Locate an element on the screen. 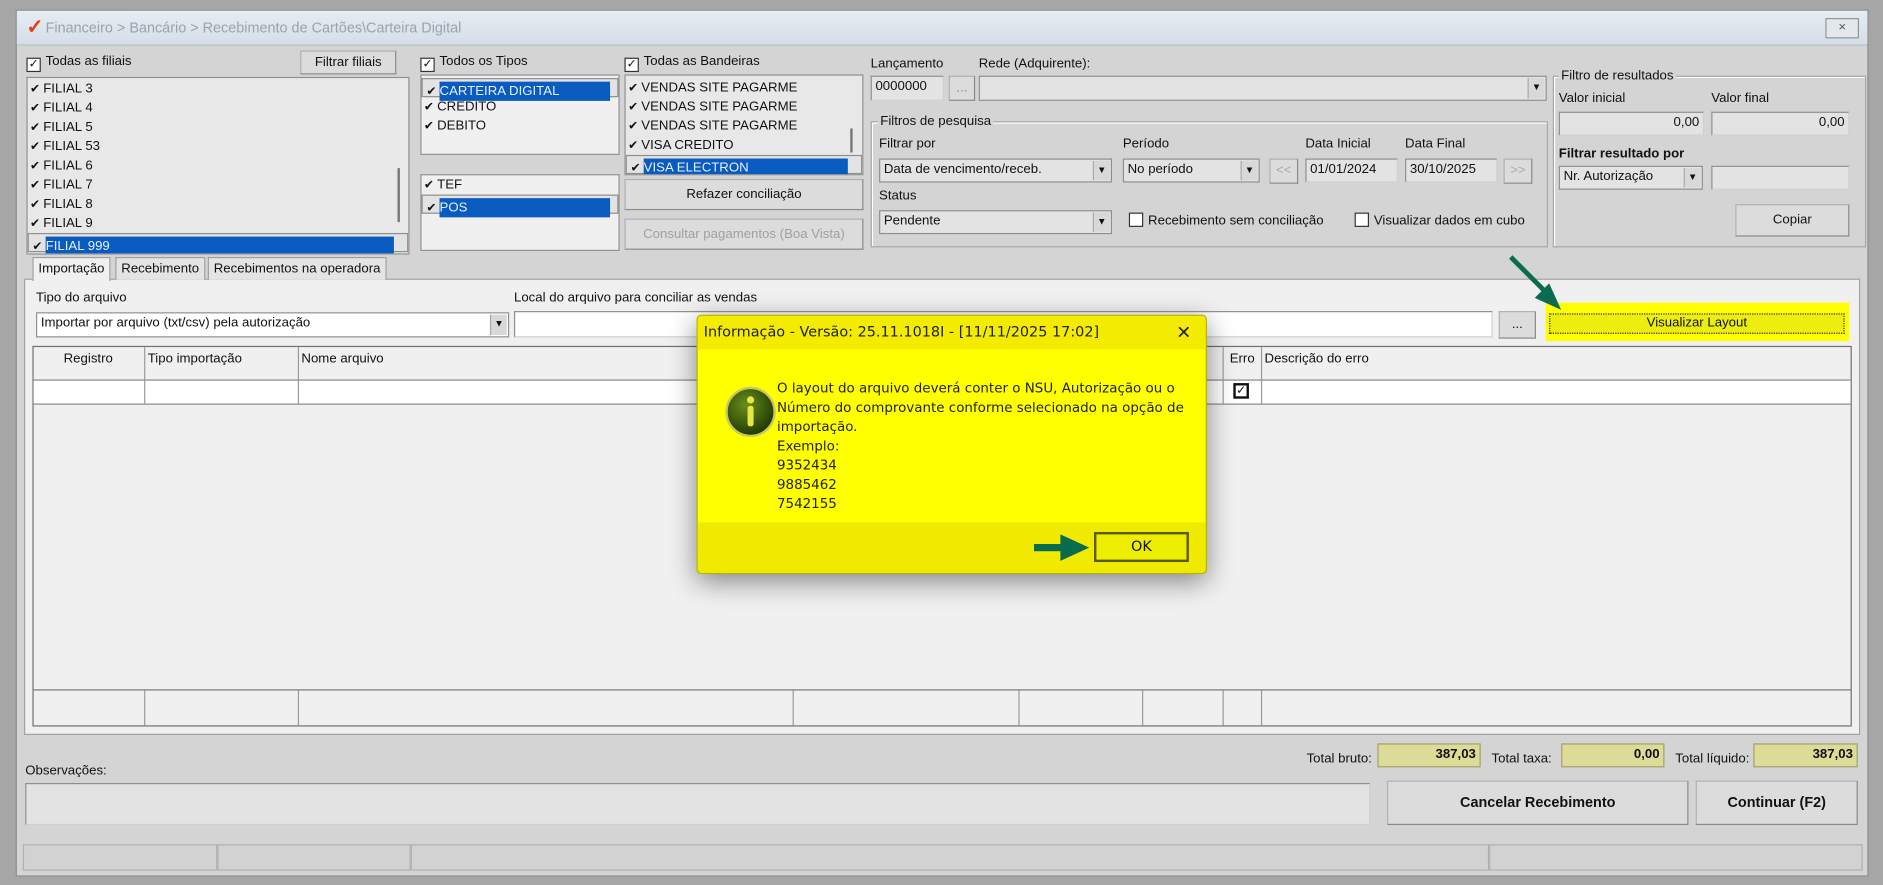  valor-final-label: Valor final is located at coordinates (1740, 98).